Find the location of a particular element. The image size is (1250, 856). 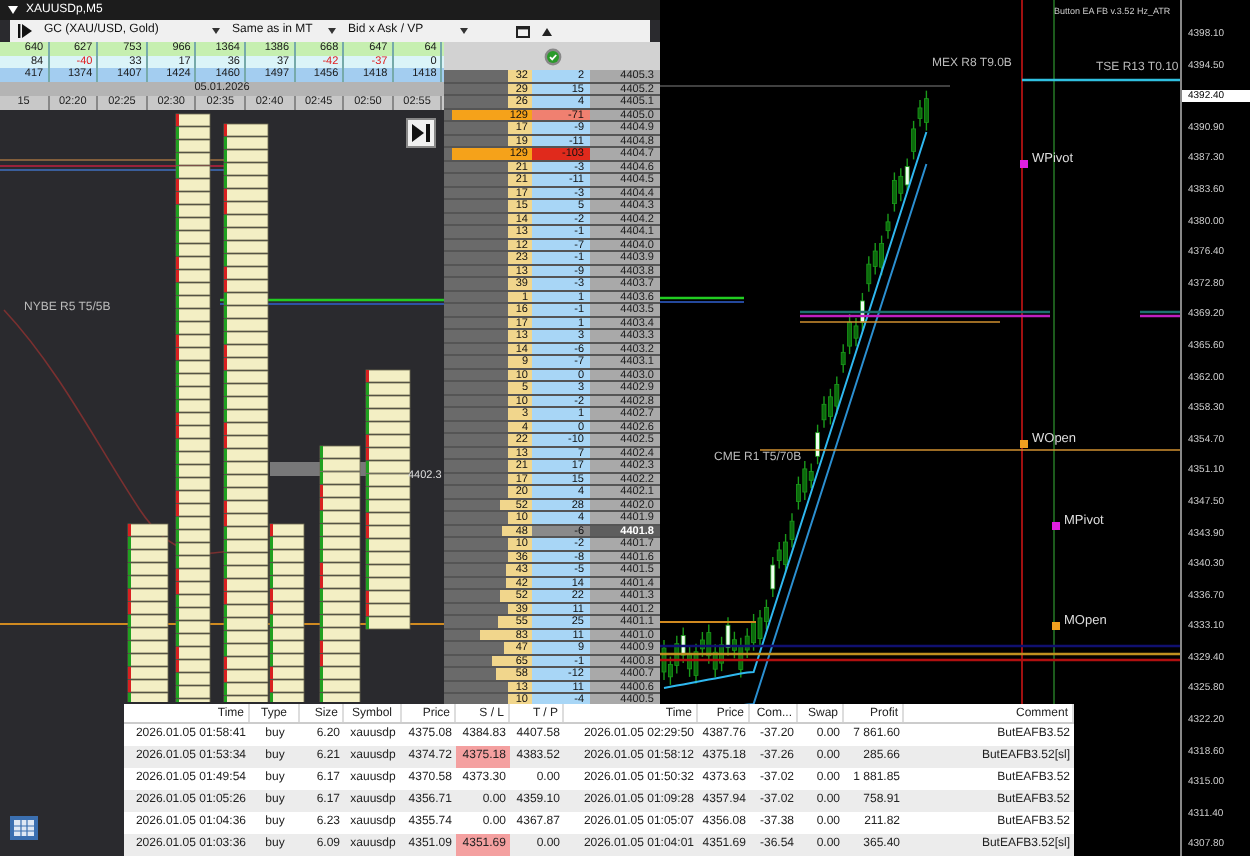

collapse-icon is located at coordinates (547, 31).